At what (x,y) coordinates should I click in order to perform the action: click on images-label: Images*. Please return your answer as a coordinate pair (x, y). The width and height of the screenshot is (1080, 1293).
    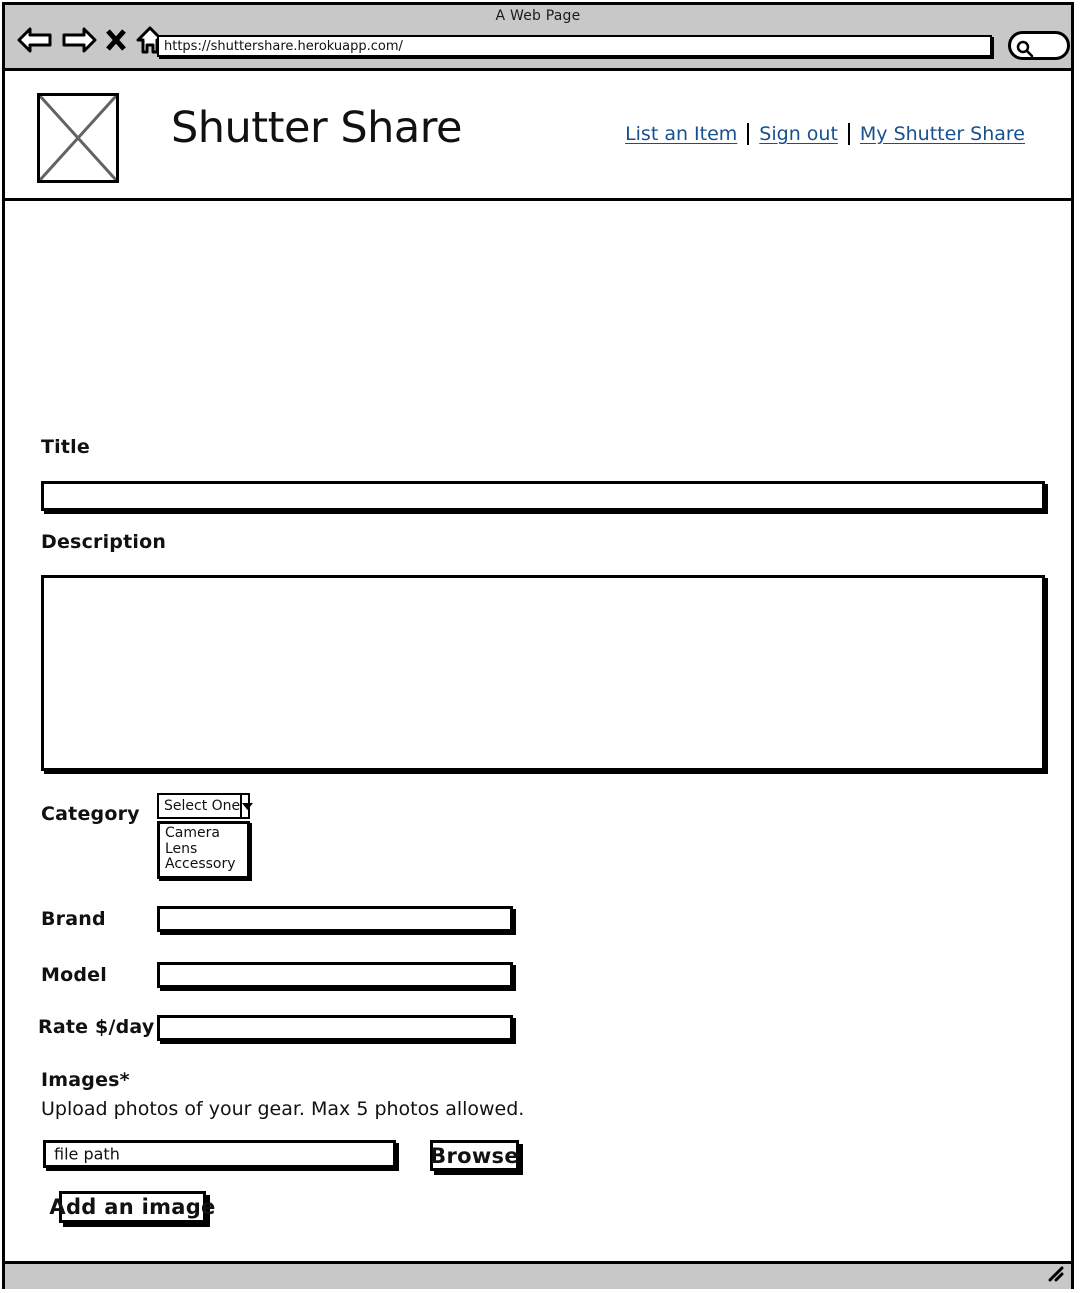
    Looking at the image, I should click on (85, 1080).